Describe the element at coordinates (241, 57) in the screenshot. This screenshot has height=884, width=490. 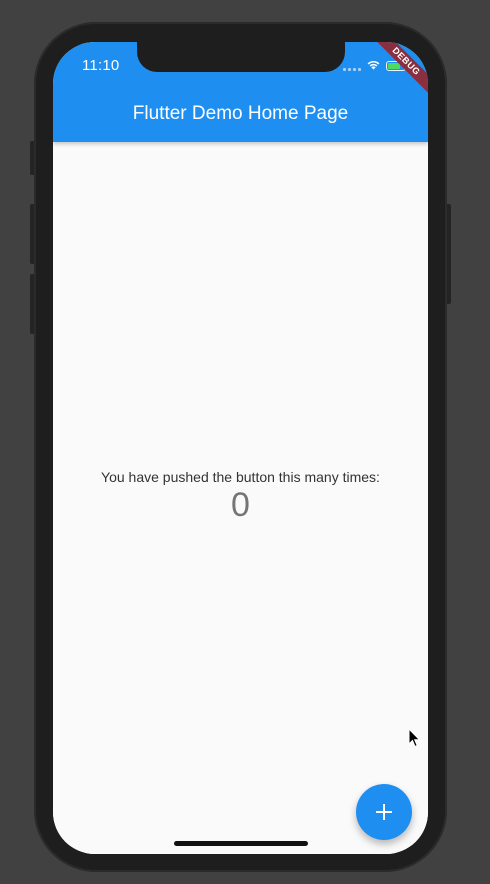
I see `notch` at that location.